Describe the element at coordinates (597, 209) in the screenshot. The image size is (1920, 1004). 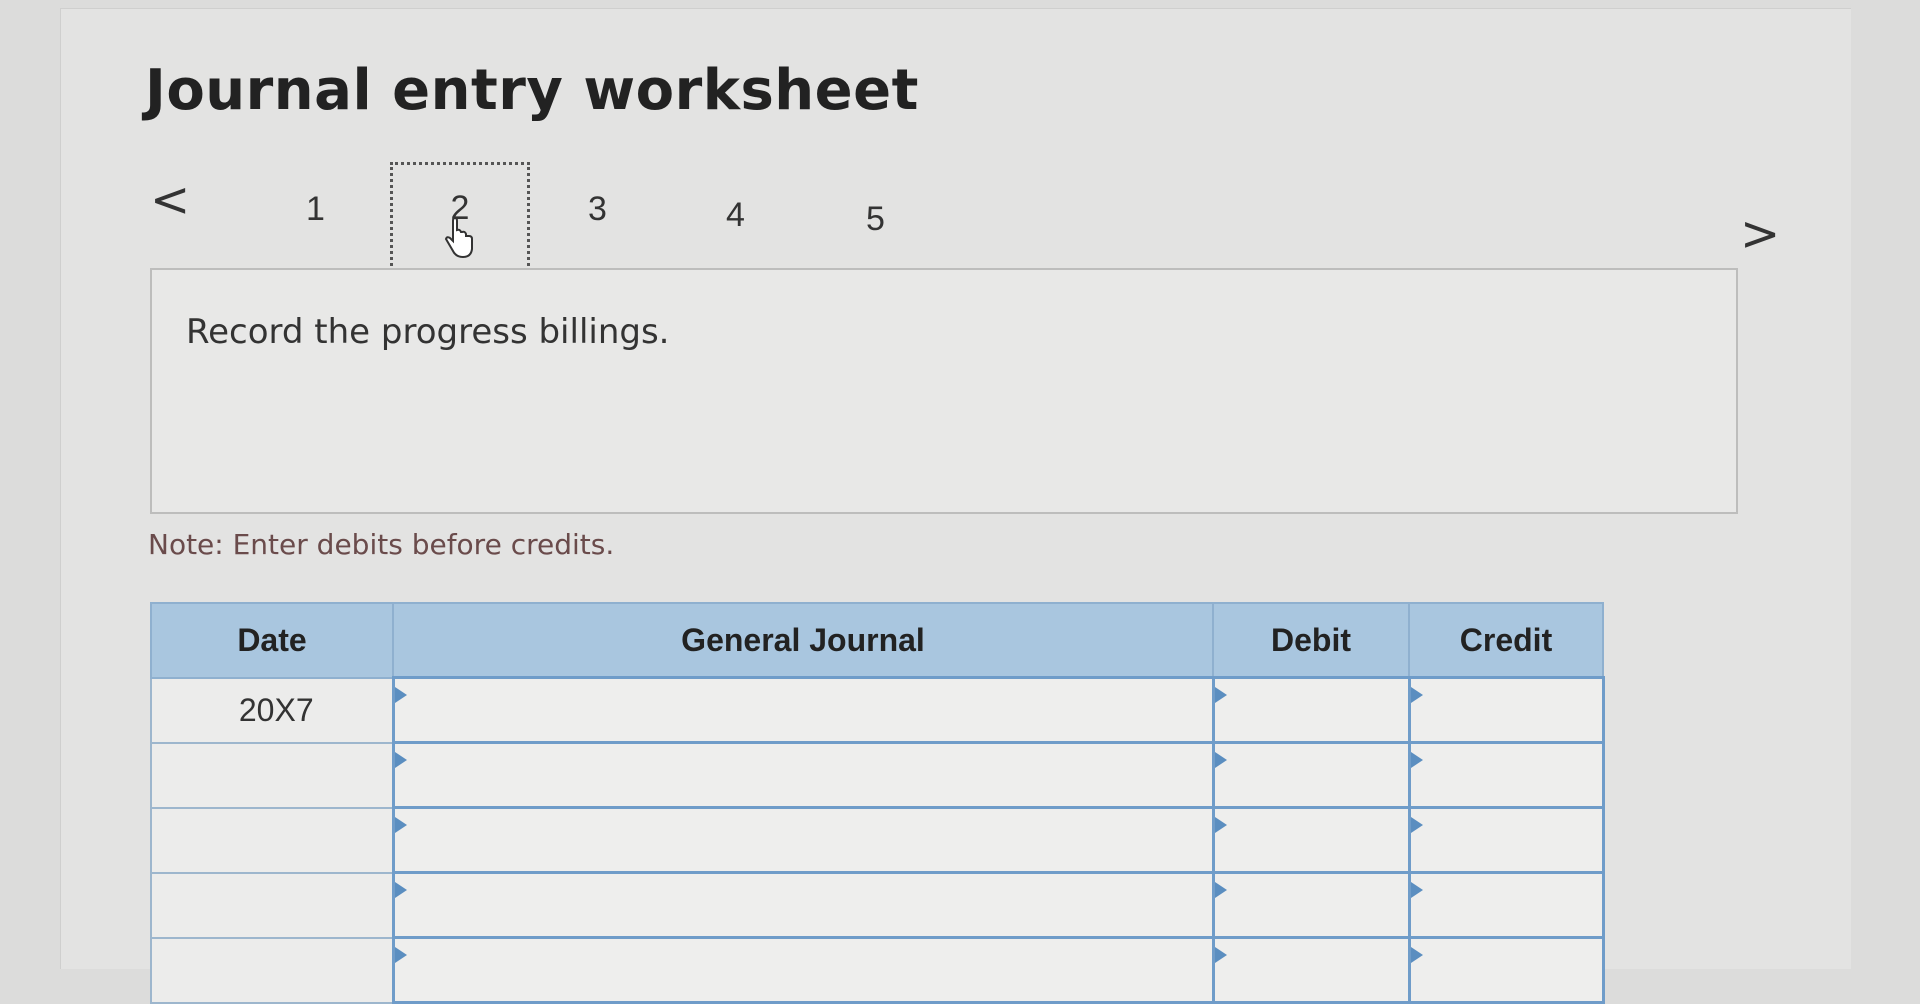
I see `step-3-tab: 3` at that location.